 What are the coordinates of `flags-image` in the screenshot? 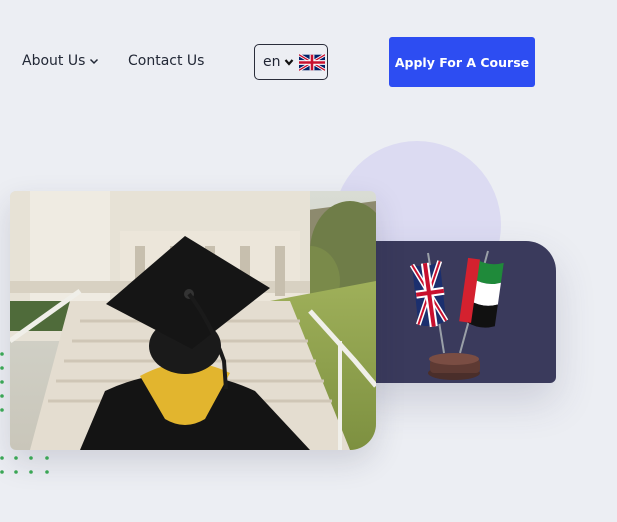 It's located at (455, 312).